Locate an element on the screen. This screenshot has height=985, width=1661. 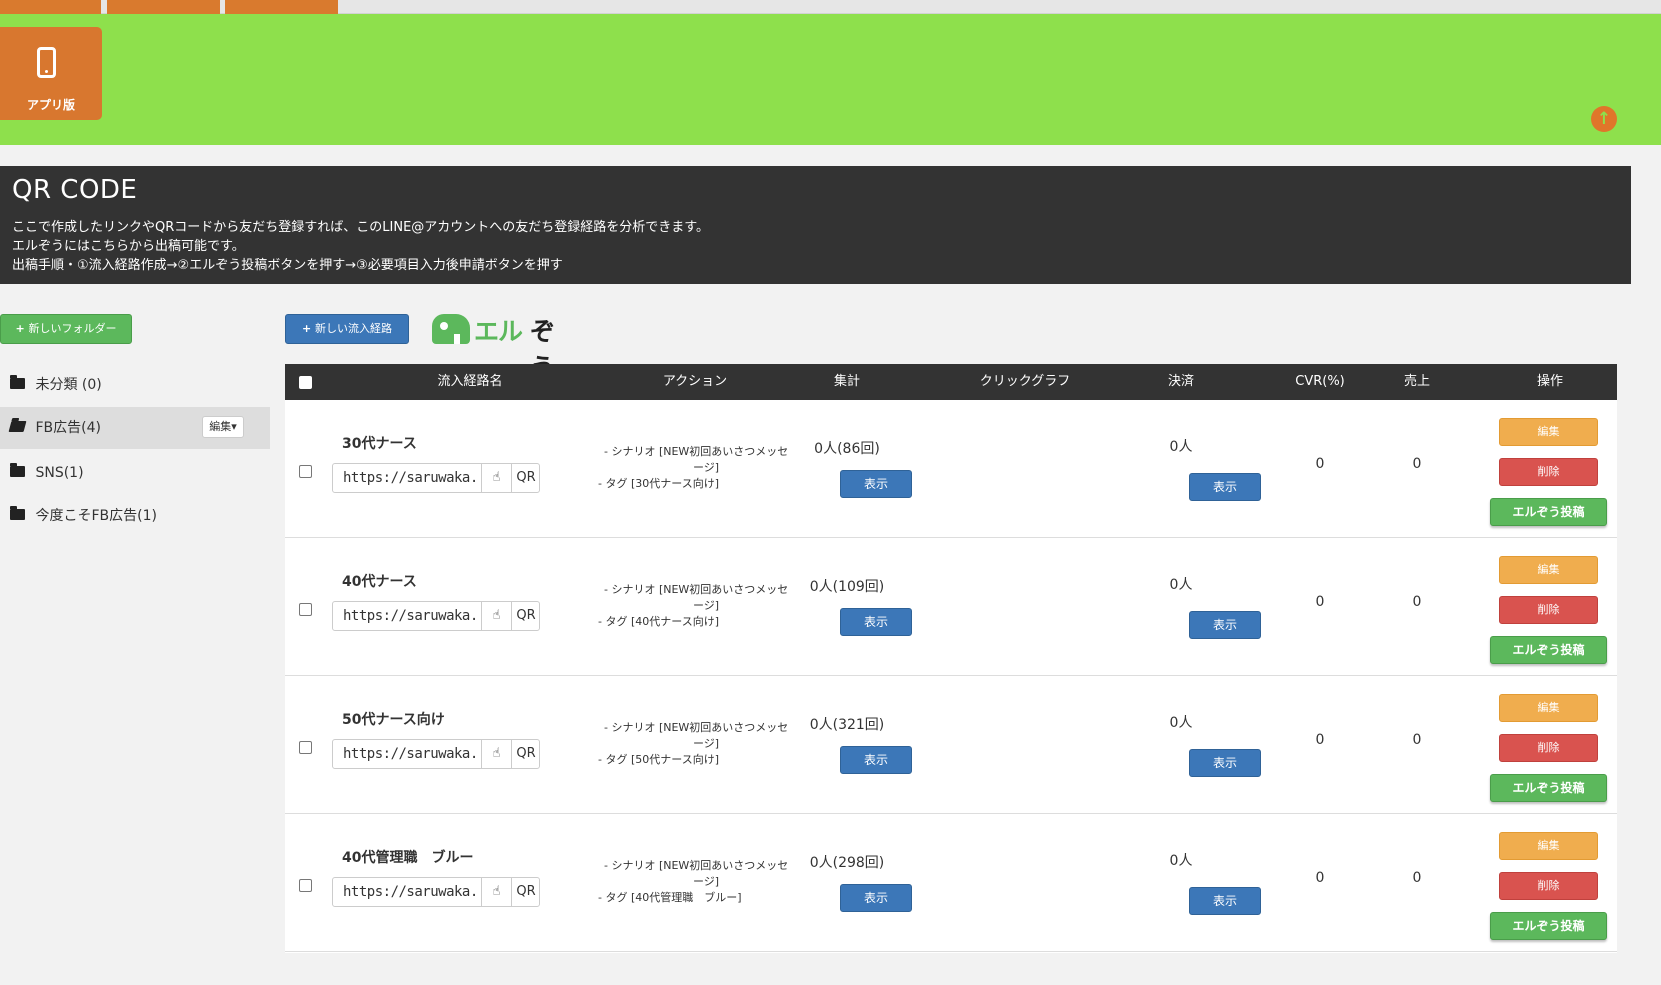
action-cell: - シナリオ [NEW初回あいさつメッセ ージ] - タグ [40代ナース向け] is located at coordinates (698, 606).